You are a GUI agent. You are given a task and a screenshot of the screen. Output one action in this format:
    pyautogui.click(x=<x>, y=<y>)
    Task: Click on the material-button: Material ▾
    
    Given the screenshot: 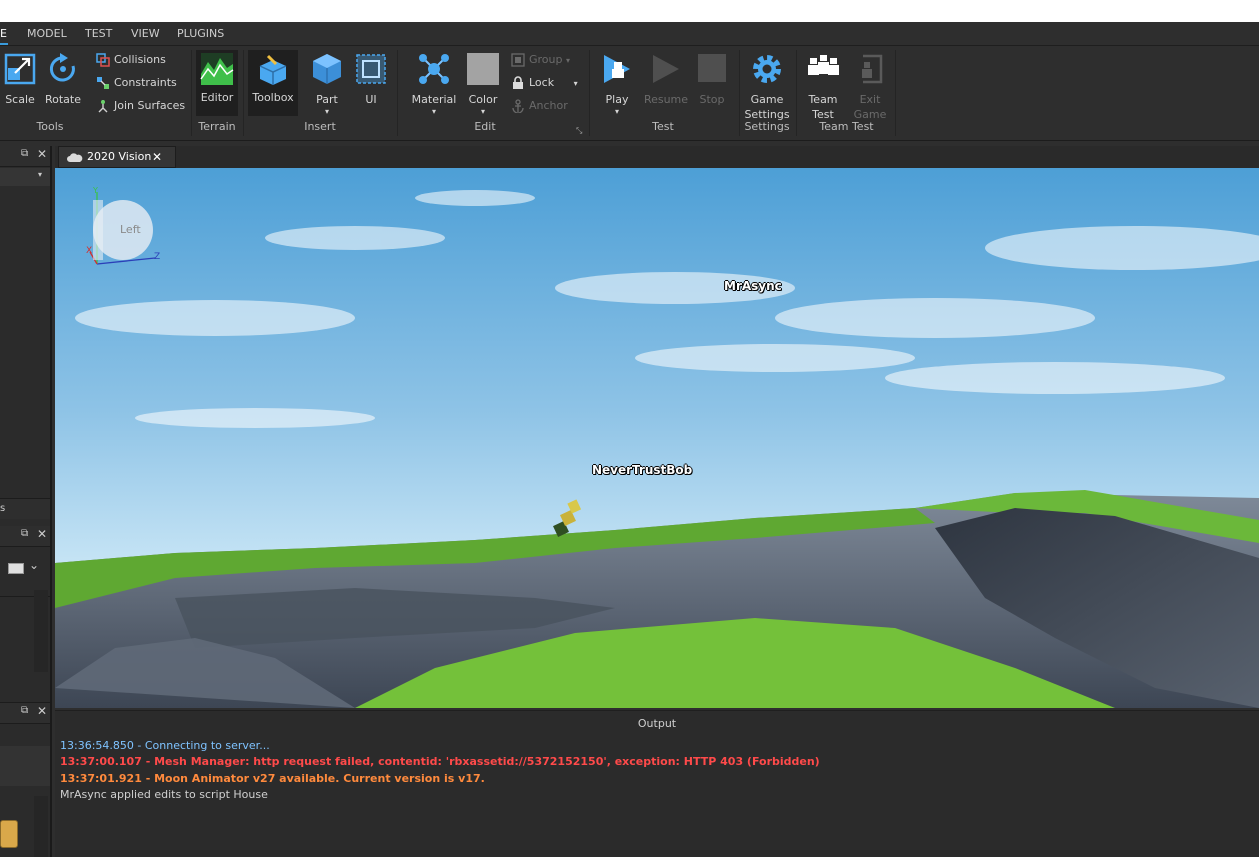 What is the action you would take?
    pyautogui.click(x=434, y=85)
    